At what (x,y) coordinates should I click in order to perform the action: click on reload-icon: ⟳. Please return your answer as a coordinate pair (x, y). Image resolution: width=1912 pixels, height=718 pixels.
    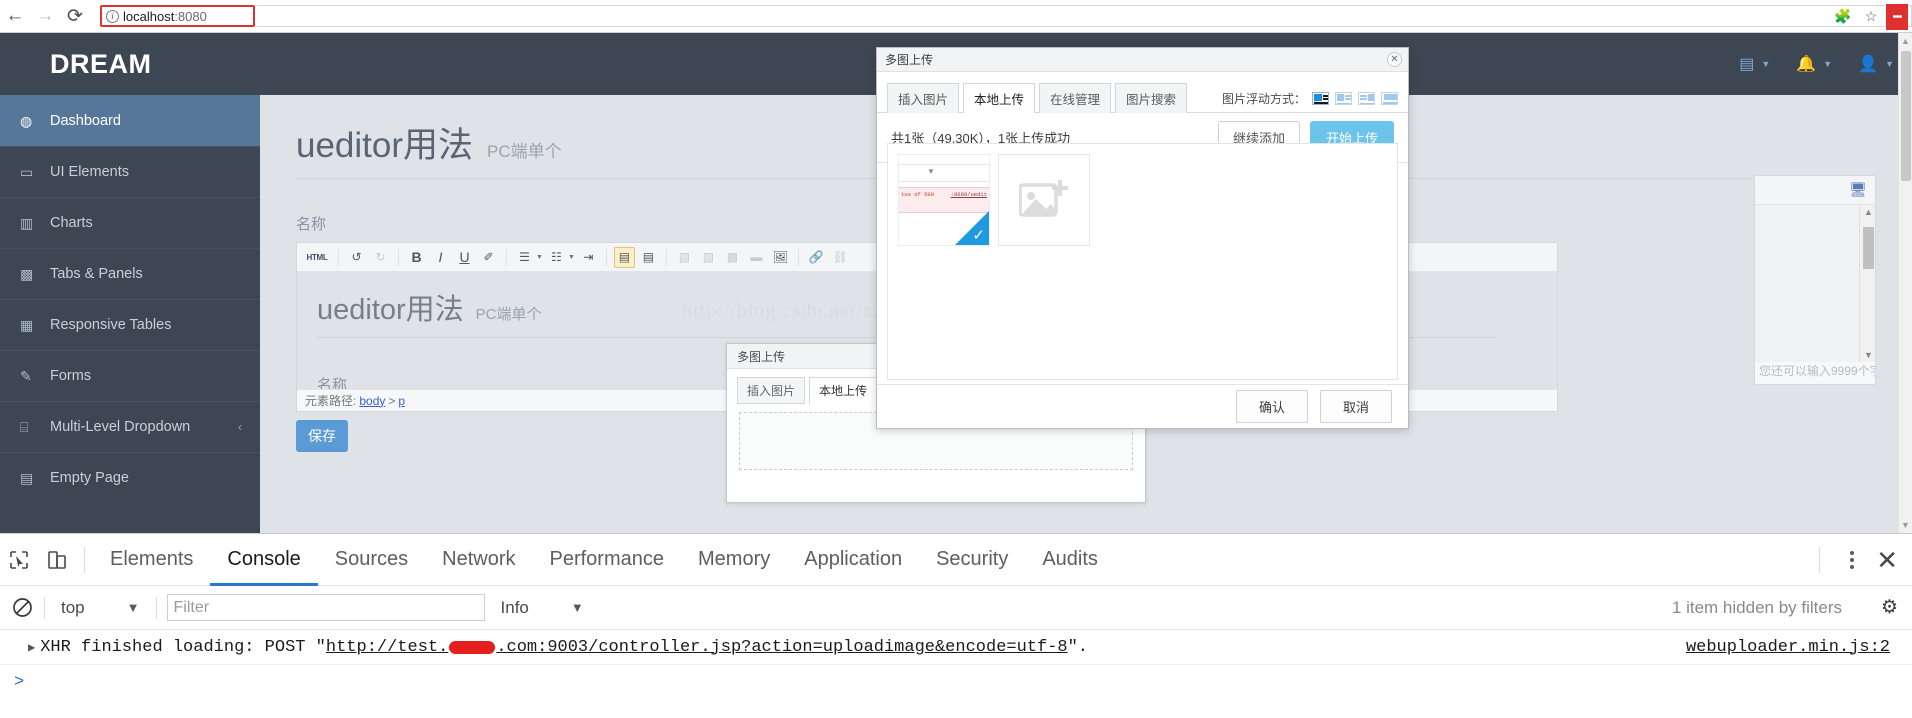
    Looking at the image, I should click on (75, 16).